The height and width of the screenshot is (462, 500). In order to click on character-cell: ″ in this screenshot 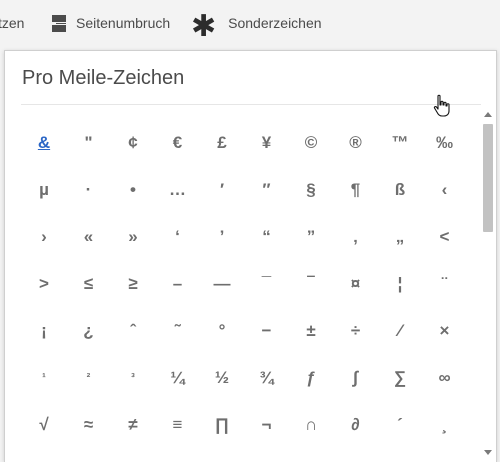, I will do `click(267, 190)`.